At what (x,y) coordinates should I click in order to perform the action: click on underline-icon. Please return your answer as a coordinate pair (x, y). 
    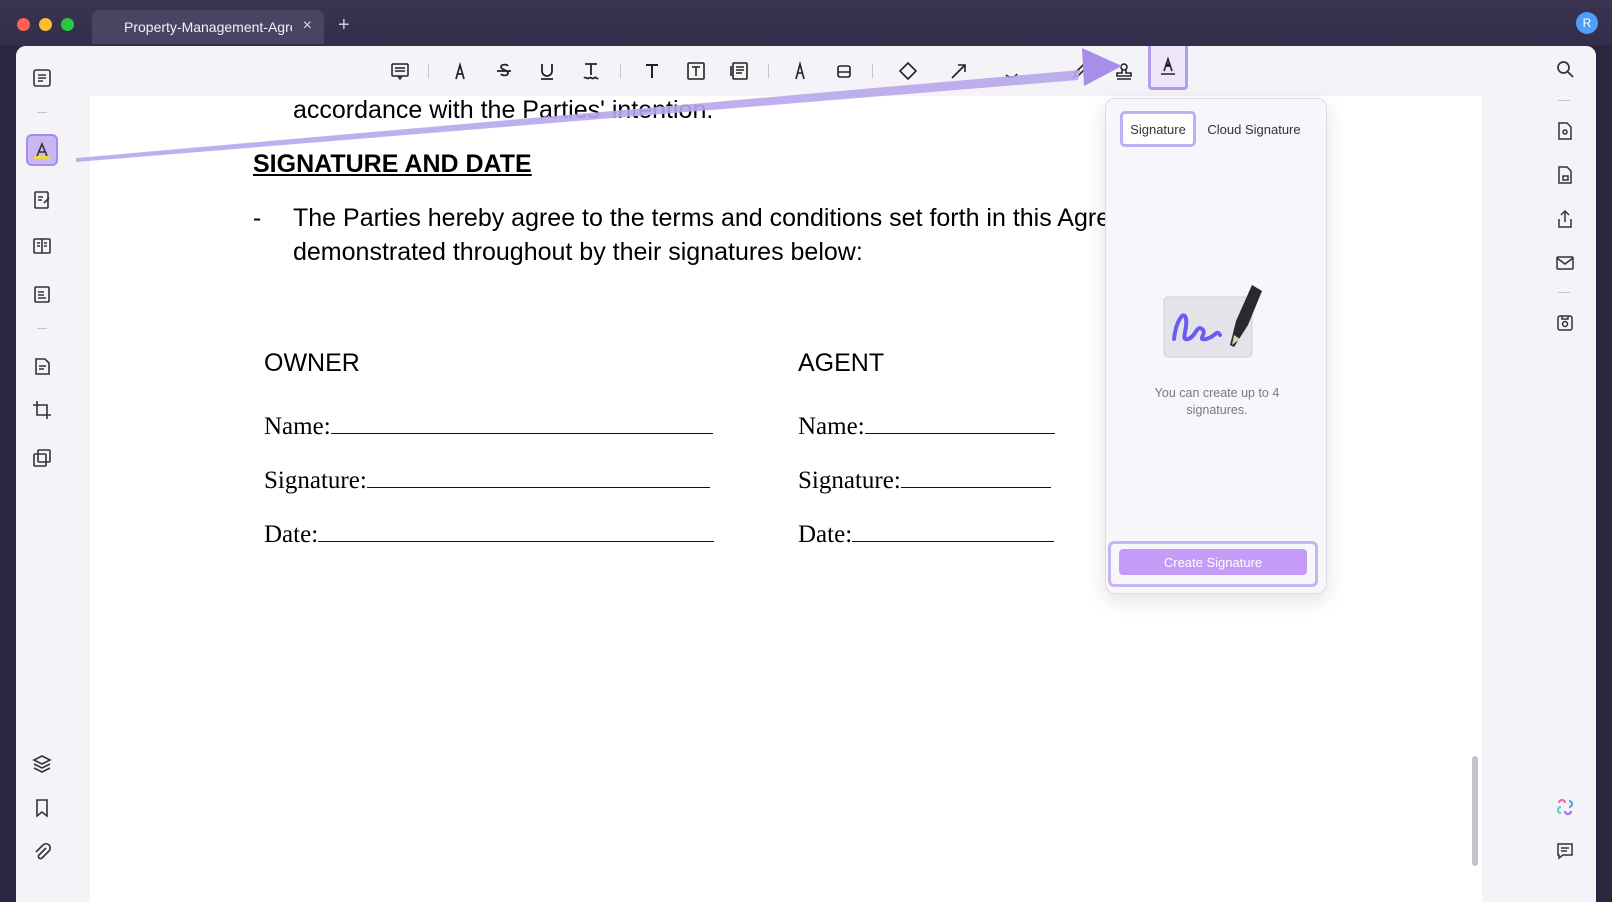
    Looking at the image, I should click on (547, 71).